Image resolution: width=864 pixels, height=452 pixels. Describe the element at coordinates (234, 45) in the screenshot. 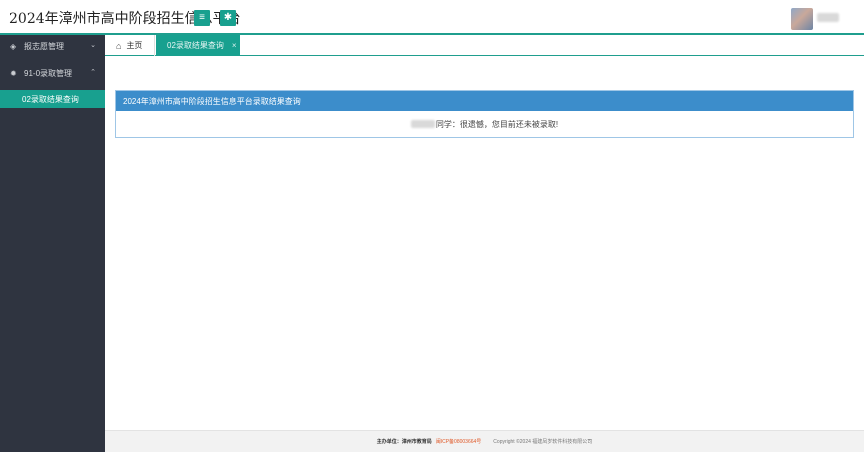

I see `close-icon: ×` at that location.